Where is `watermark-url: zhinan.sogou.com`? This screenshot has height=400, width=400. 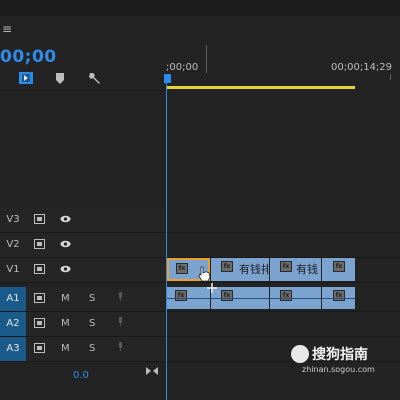 watermark-url: zhinan.sogou.com is located at coordinates (338, 369).